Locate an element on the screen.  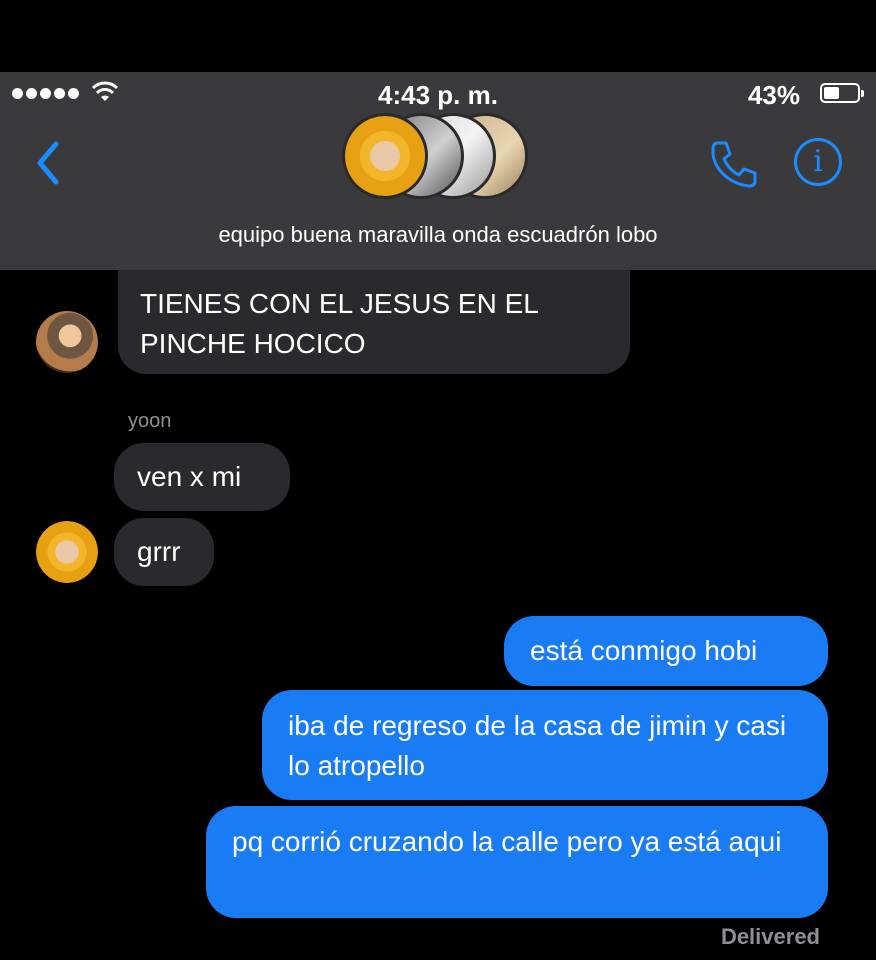
top-black-band is located at coordinates (438, 36).